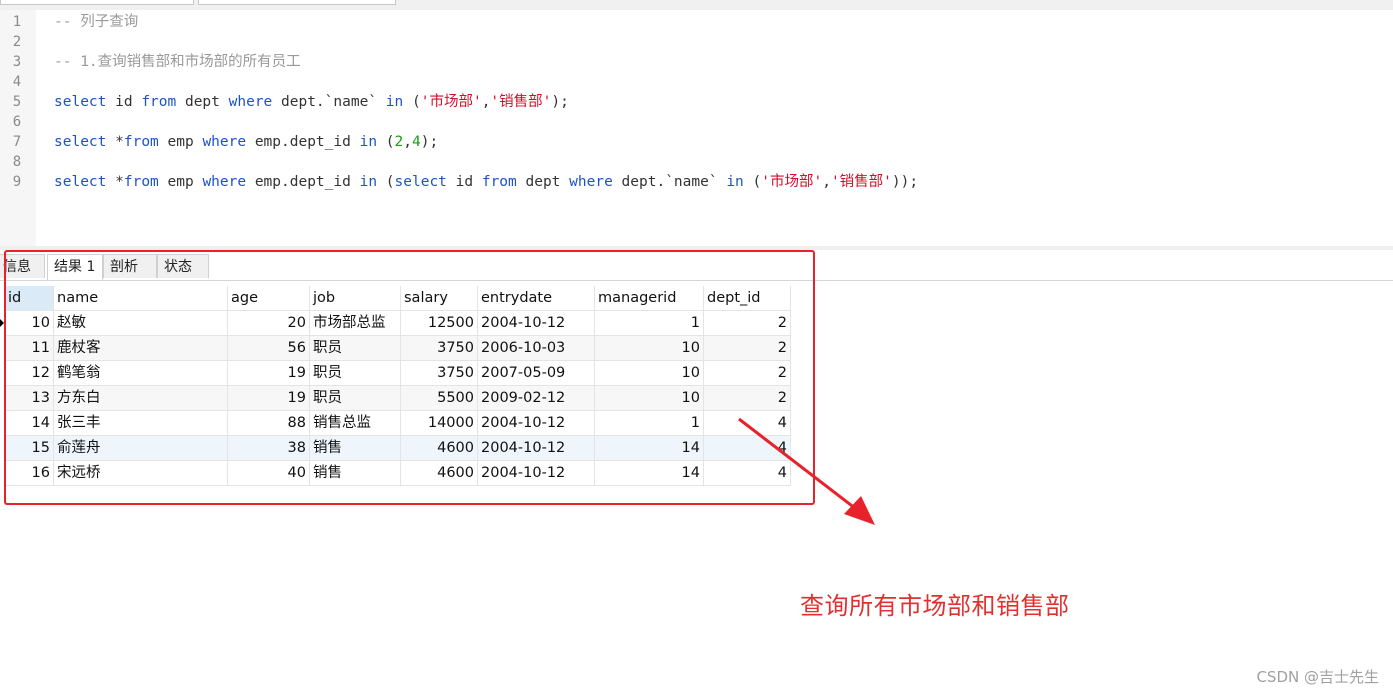 This screenshot has width=1393, height=695. Describe the element at coordinates (1317, 677) in the screenshot. I see `watermark: CSDN @吉士先生` at that location.